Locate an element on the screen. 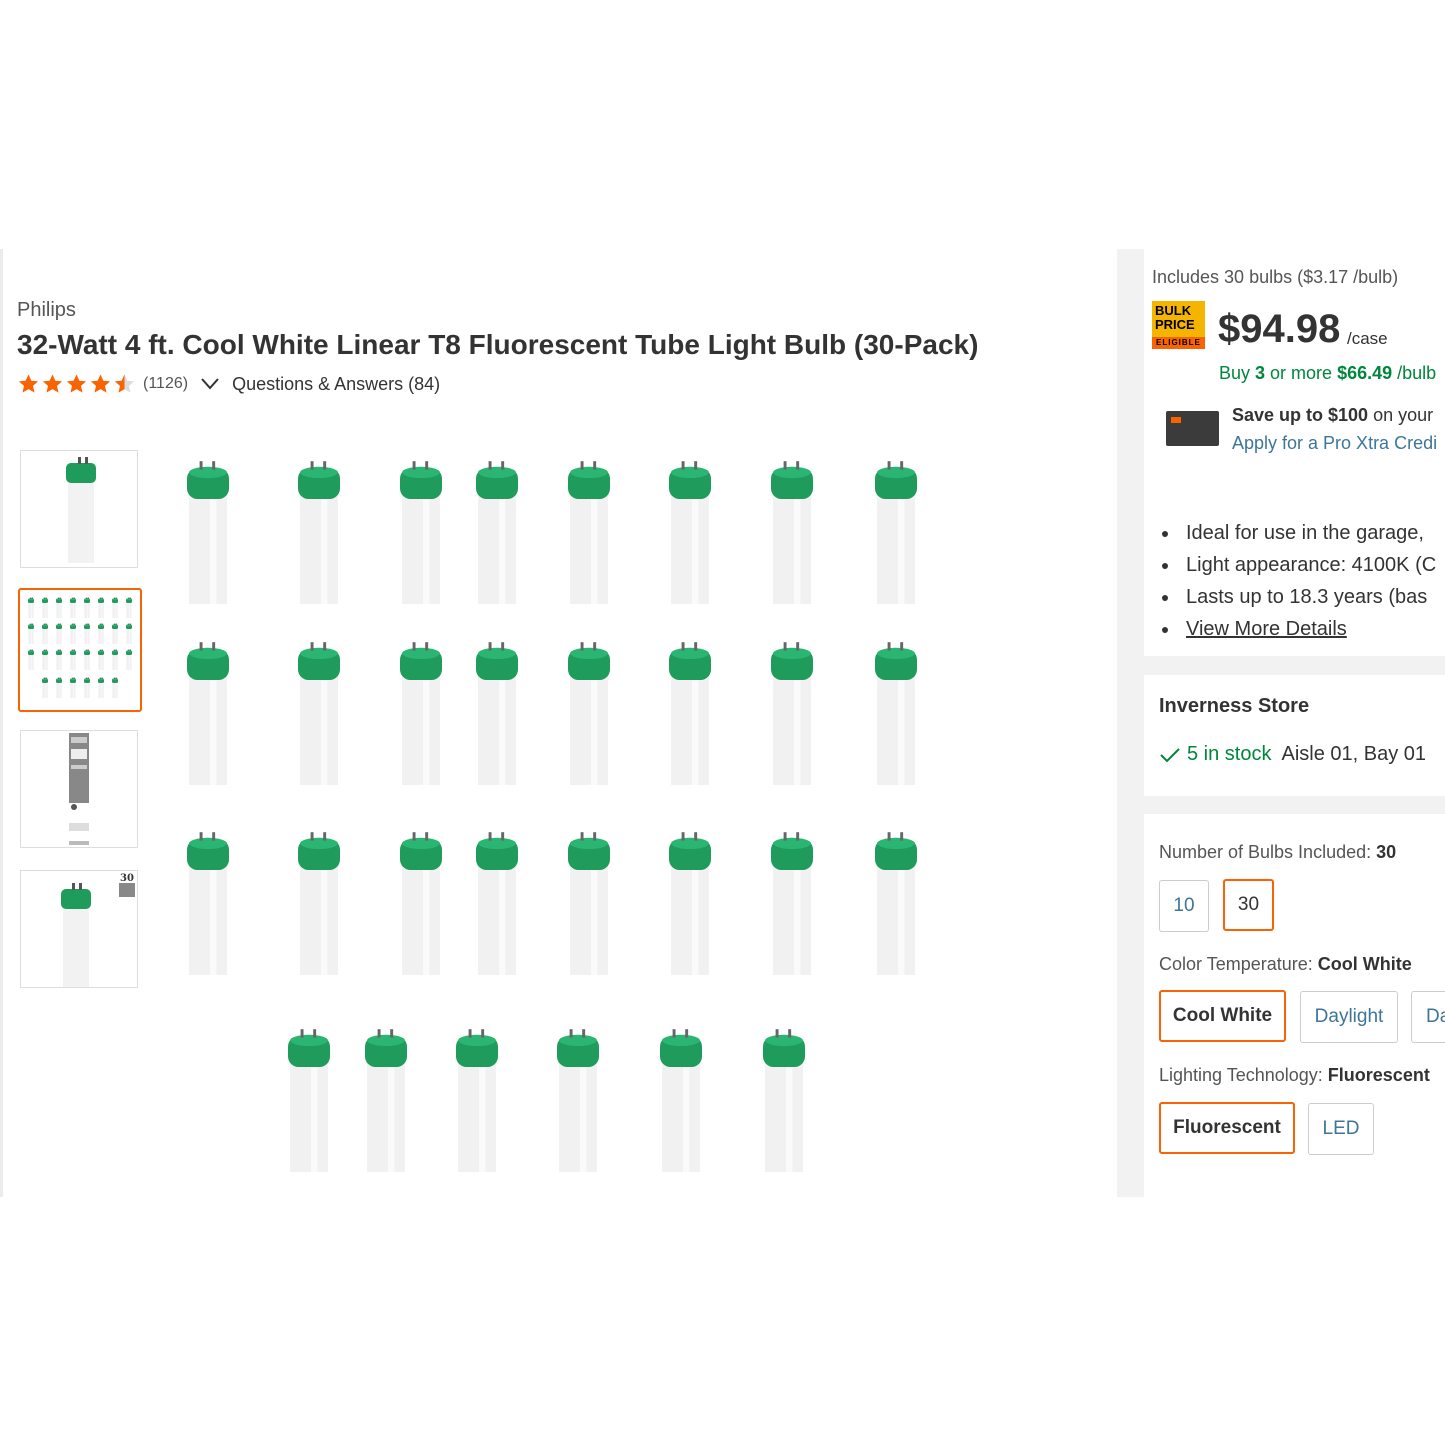 This screenshot has width=1445, height=1445. price: $94.98 is located at coordinates (1279, 329).